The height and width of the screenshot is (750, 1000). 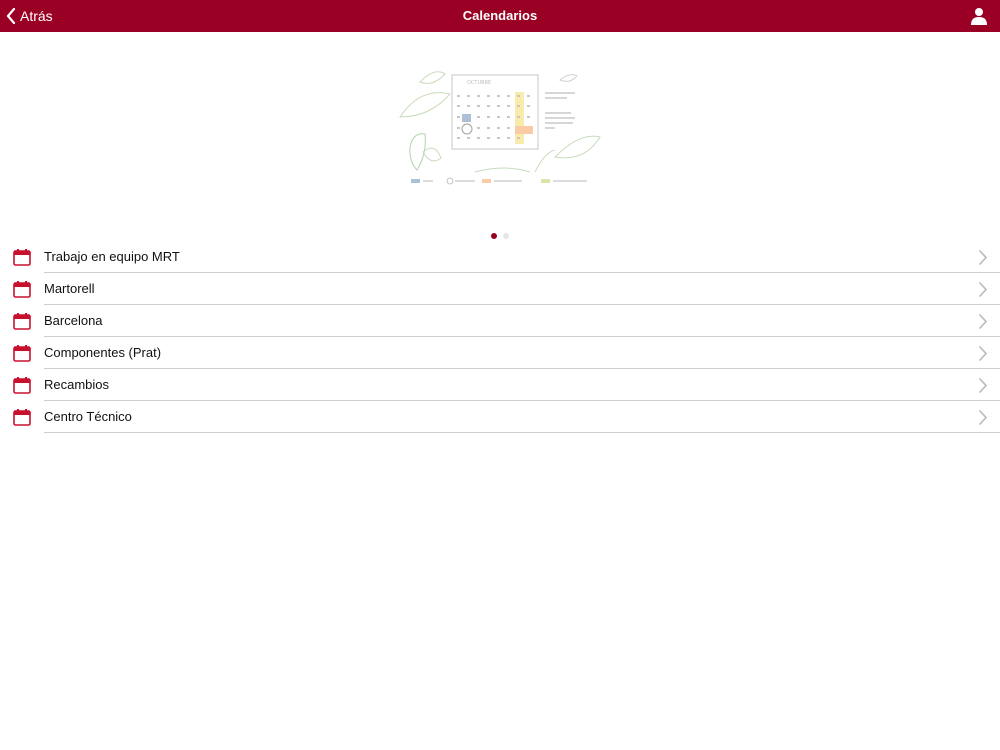 I want to click on list-item: Componentes (Prat), so click(x=500, y=353).